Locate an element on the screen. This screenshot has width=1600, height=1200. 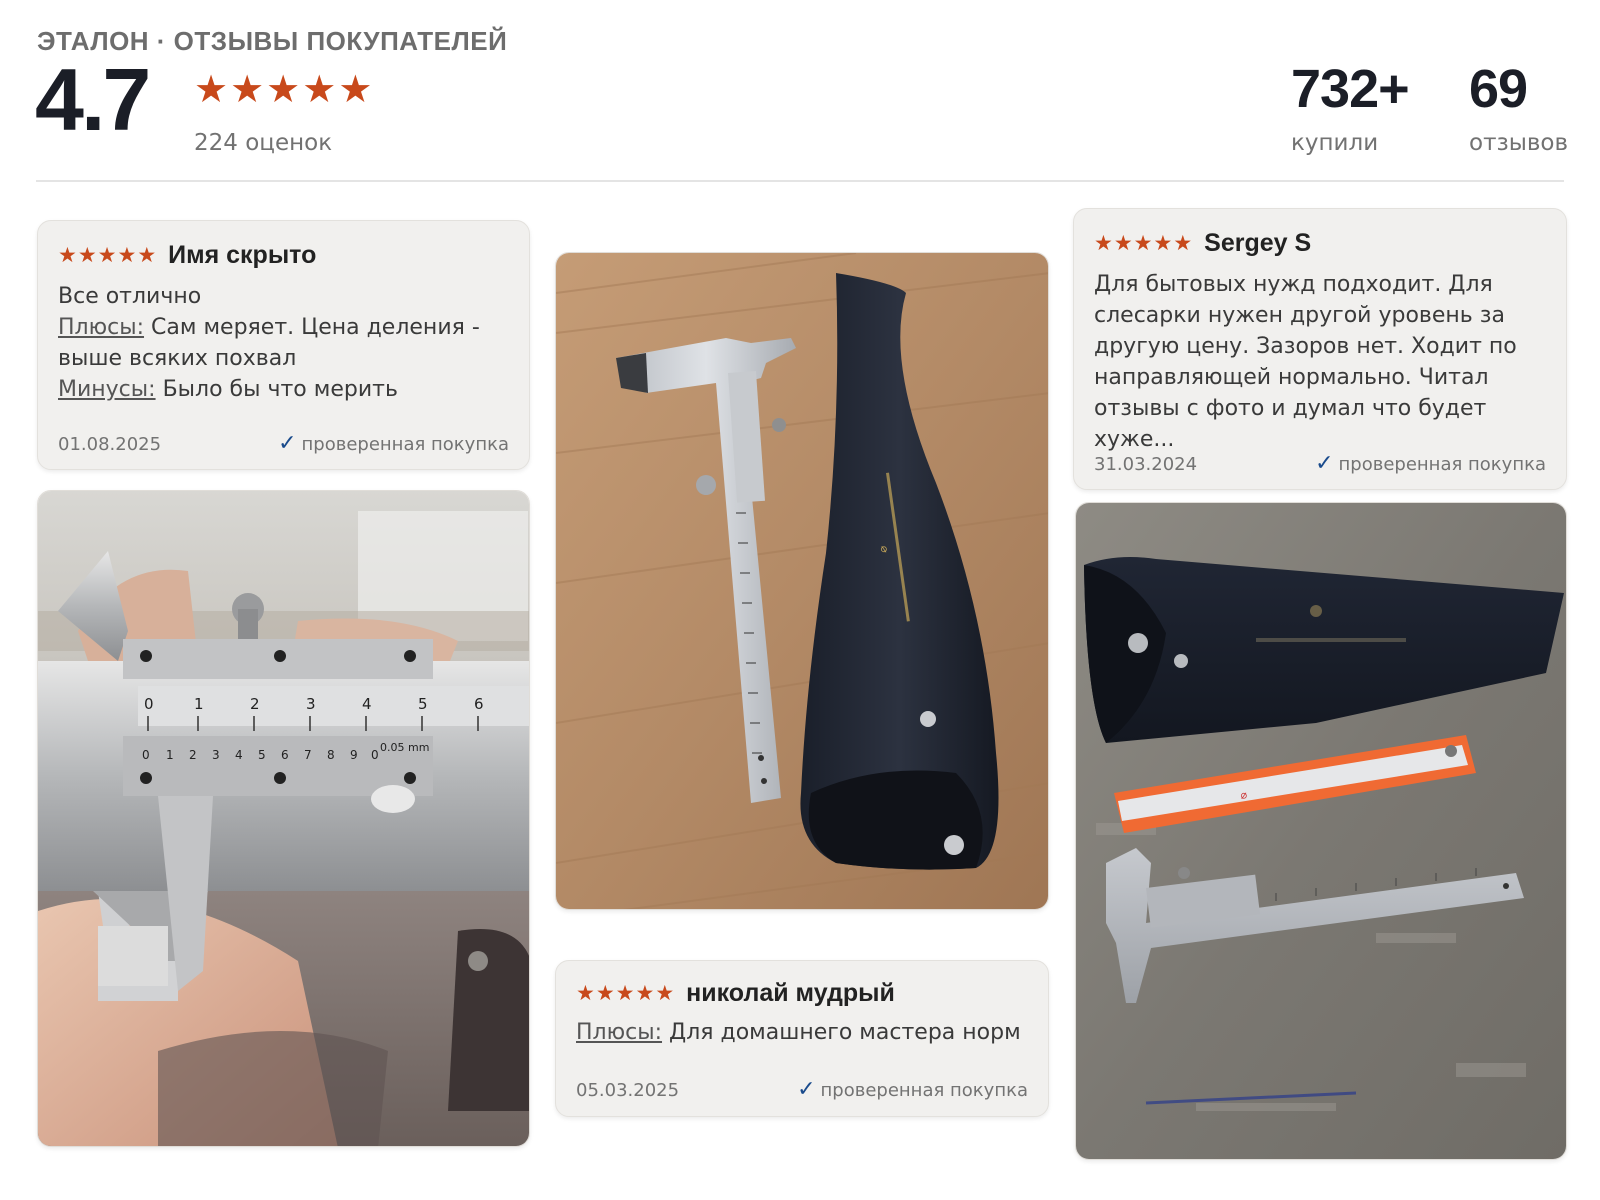
scale-digit: 0 is located at coordinates (149, 704).